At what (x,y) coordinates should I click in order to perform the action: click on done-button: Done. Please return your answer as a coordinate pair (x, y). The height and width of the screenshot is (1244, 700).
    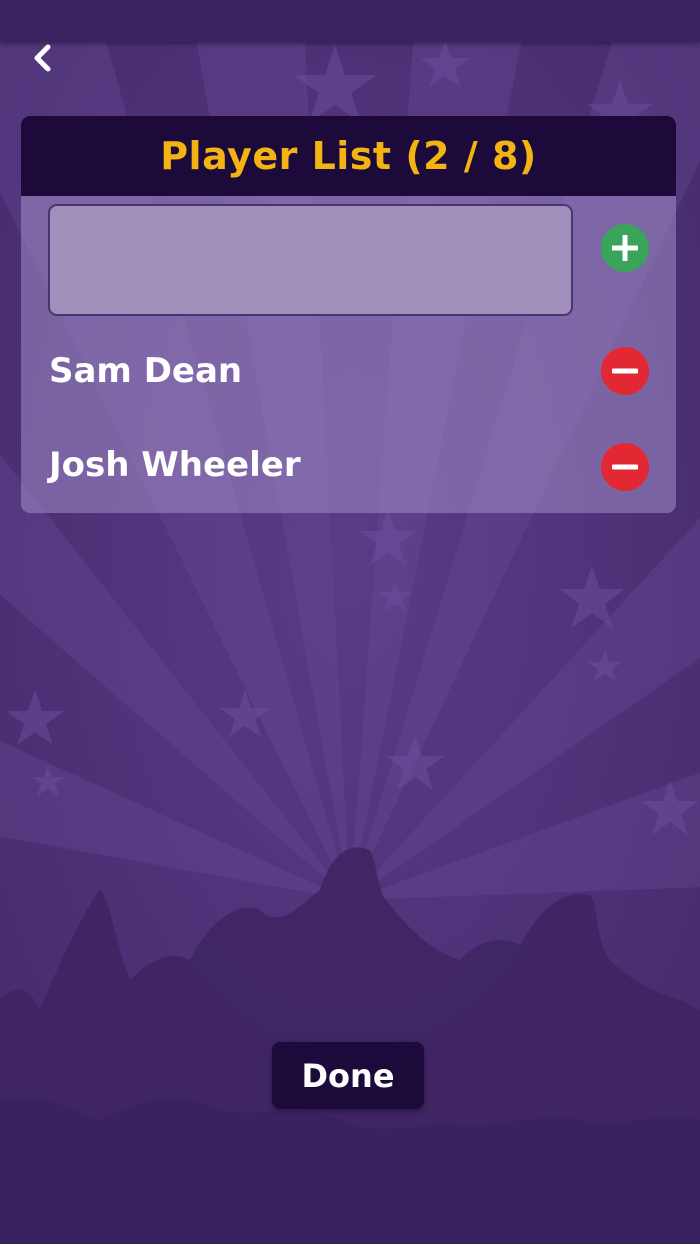
    Looking at the image, I should click on (348, 1075).